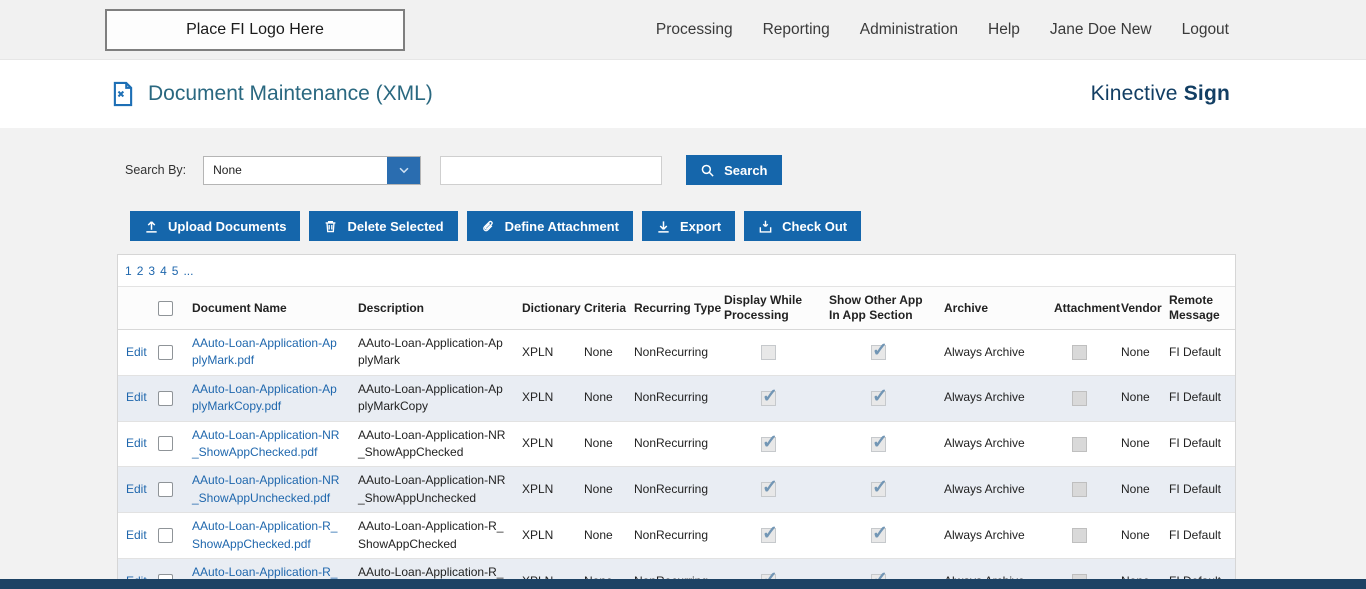  Describe the element at coordinates (1004, 30) in the screenshot. I see `nav-help: Help` at that location.